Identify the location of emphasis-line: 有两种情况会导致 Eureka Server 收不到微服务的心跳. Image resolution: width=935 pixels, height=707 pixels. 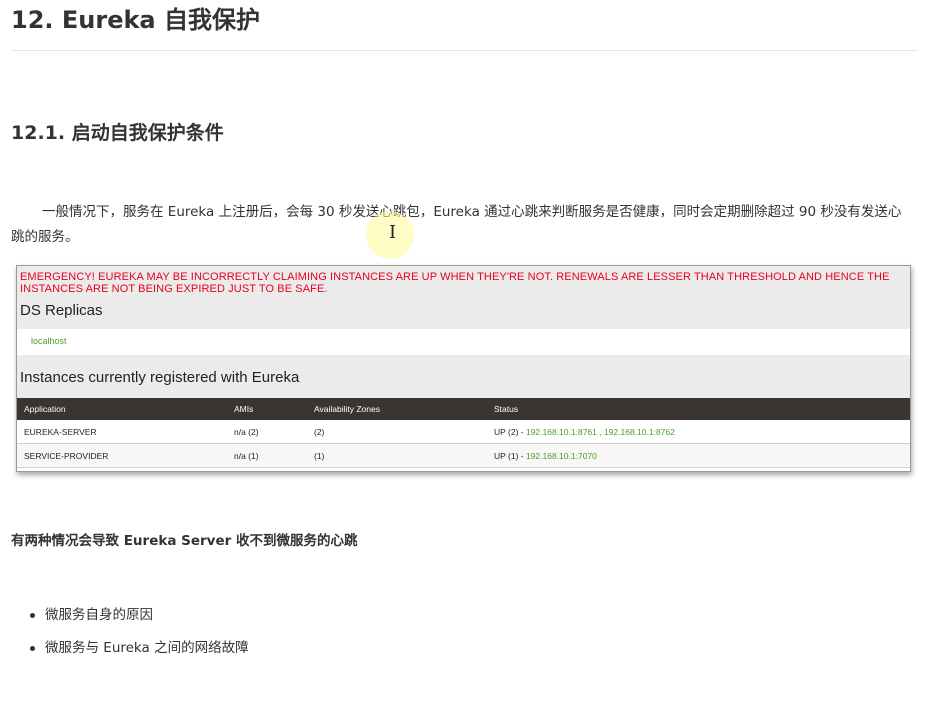
(184, 541).